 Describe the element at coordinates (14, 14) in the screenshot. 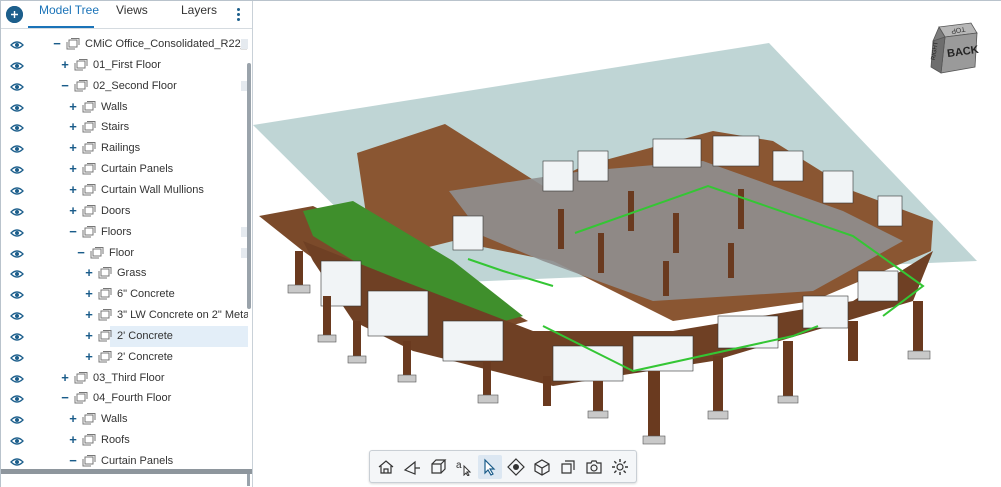

I see `app-logo-icon` at that location.